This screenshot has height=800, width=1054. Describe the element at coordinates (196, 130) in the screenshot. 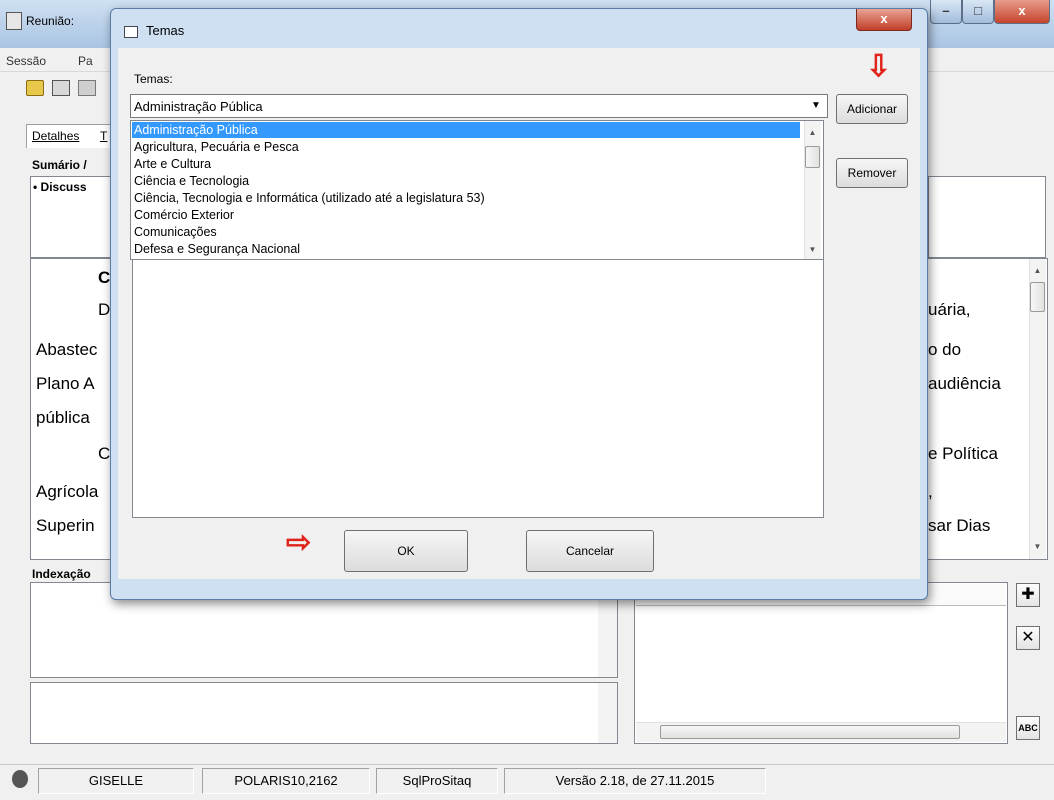

I see `list-item: Administração Pública` at that location.